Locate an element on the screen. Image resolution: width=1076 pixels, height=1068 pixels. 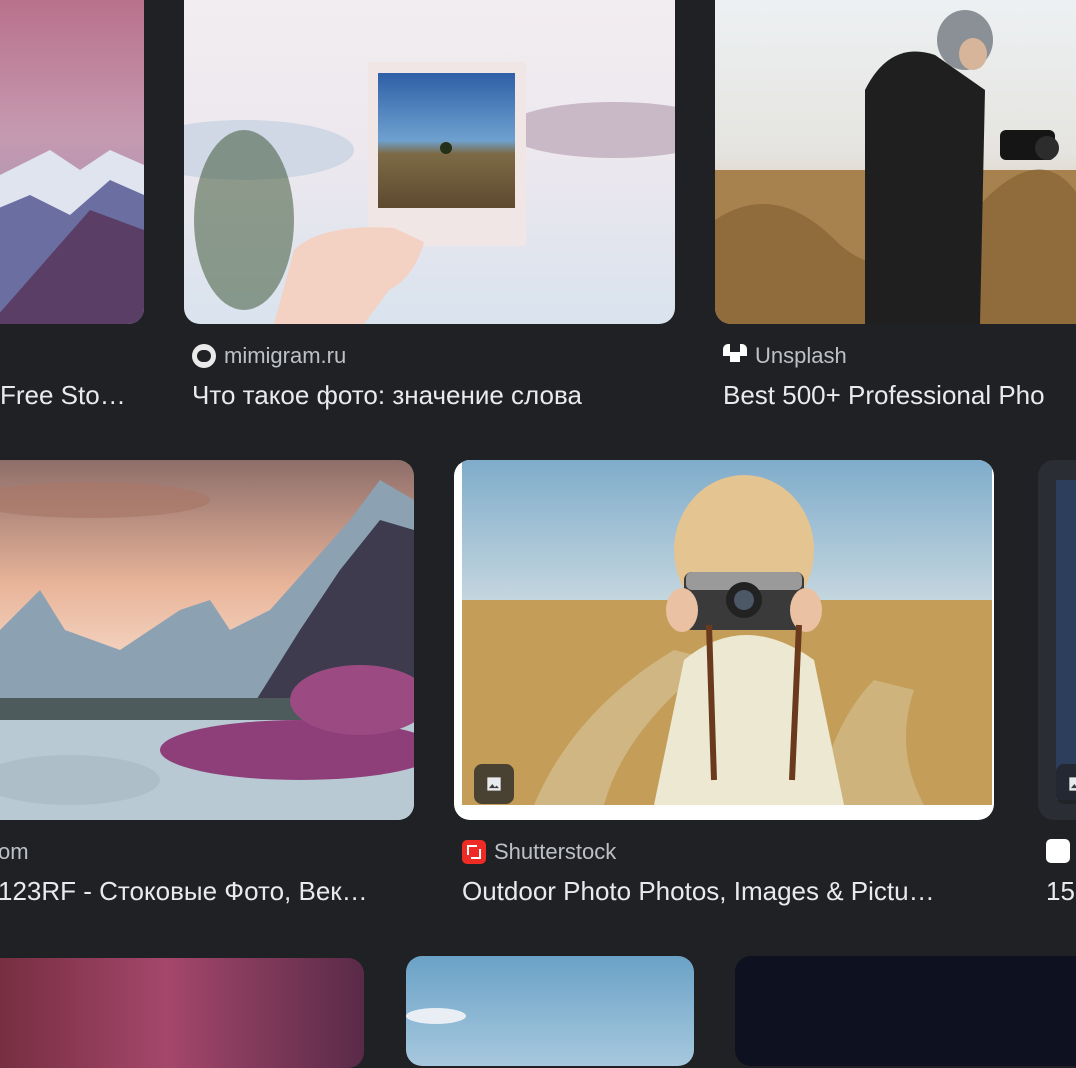
result-title: Что такое фото: значение слова is located at coordinates (432, 395).